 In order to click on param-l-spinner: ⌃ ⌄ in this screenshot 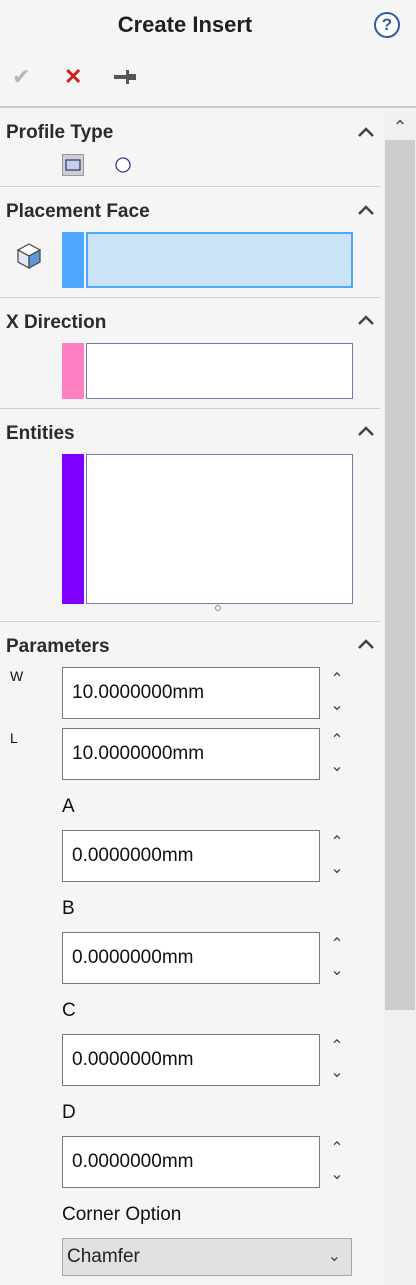, I will do `click(337, 754)`.